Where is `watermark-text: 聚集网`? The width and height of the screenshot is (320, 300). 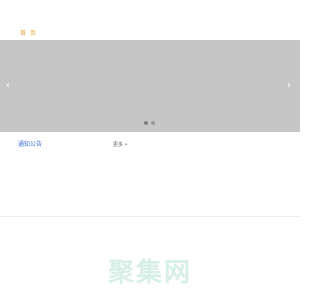 watermark-text: 聚集网 is located at coordinates (149, 273).